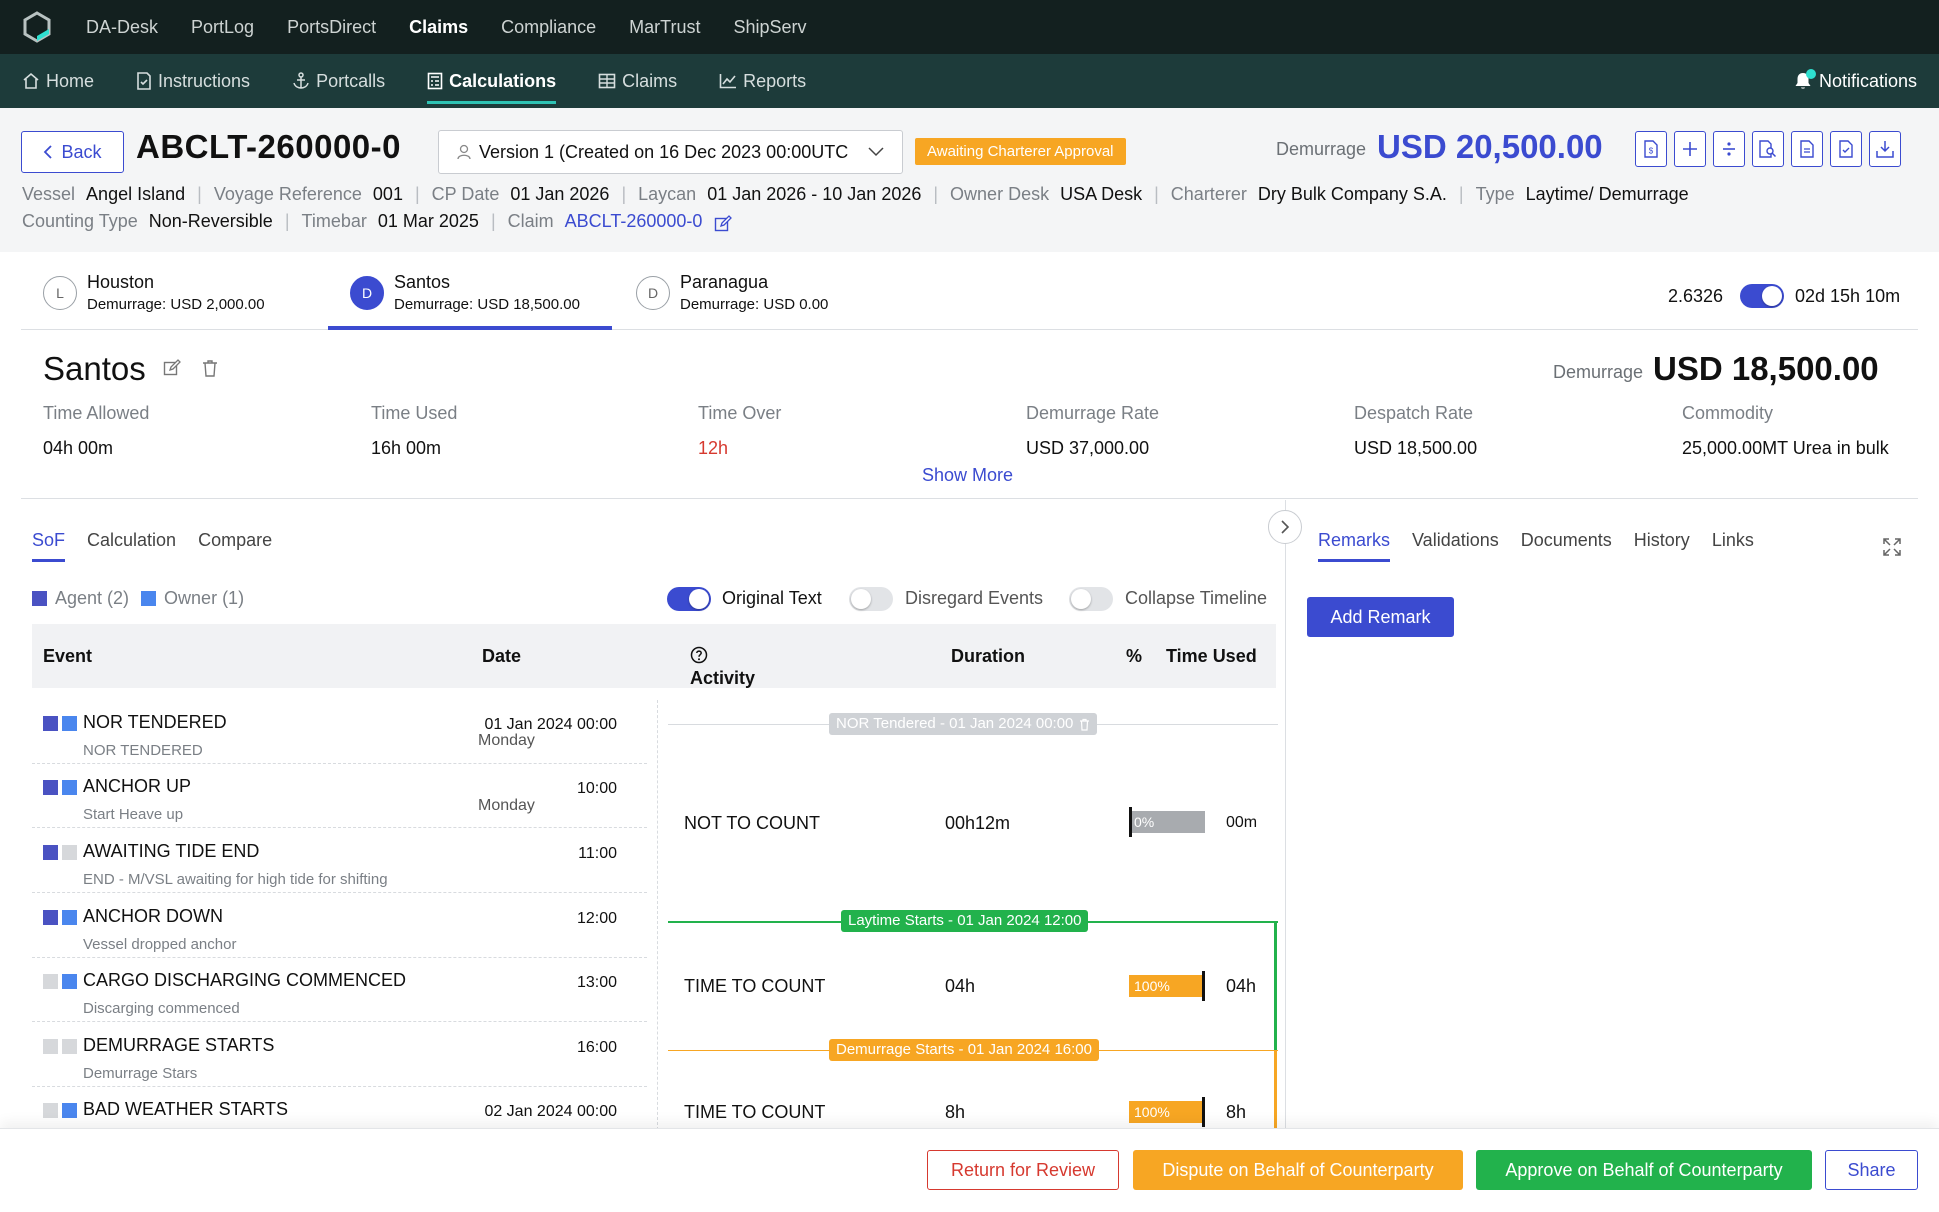  What do you see at coordinates (339, 926) in the screenshot?
I see `event-row: ANCHOR DOWN Vessel dropped anchor 12:00` at bounding box center [339, 926].